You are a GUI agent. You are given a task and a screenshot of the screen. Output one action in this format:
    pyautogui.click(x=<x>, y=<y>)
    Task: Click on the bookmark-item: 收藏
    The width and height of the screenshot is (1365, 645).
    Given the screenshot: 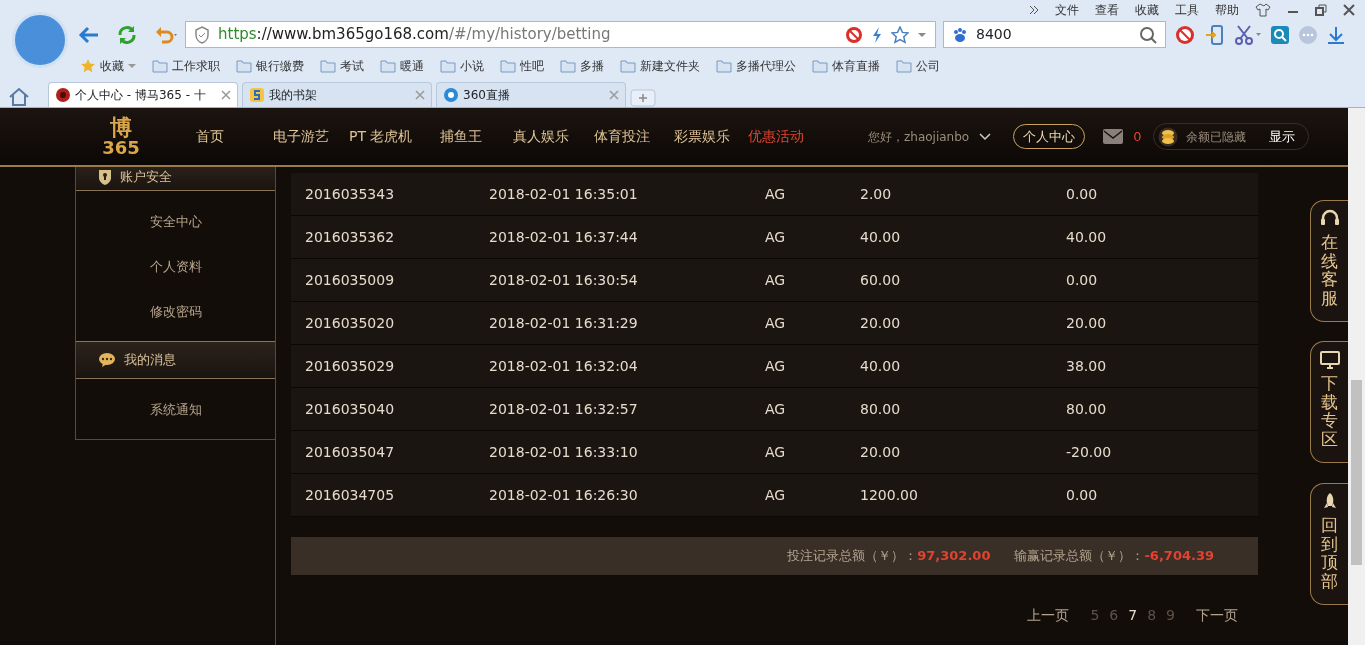 What is the action you would take?
    pyautogui.click(x=108, y=66)
    